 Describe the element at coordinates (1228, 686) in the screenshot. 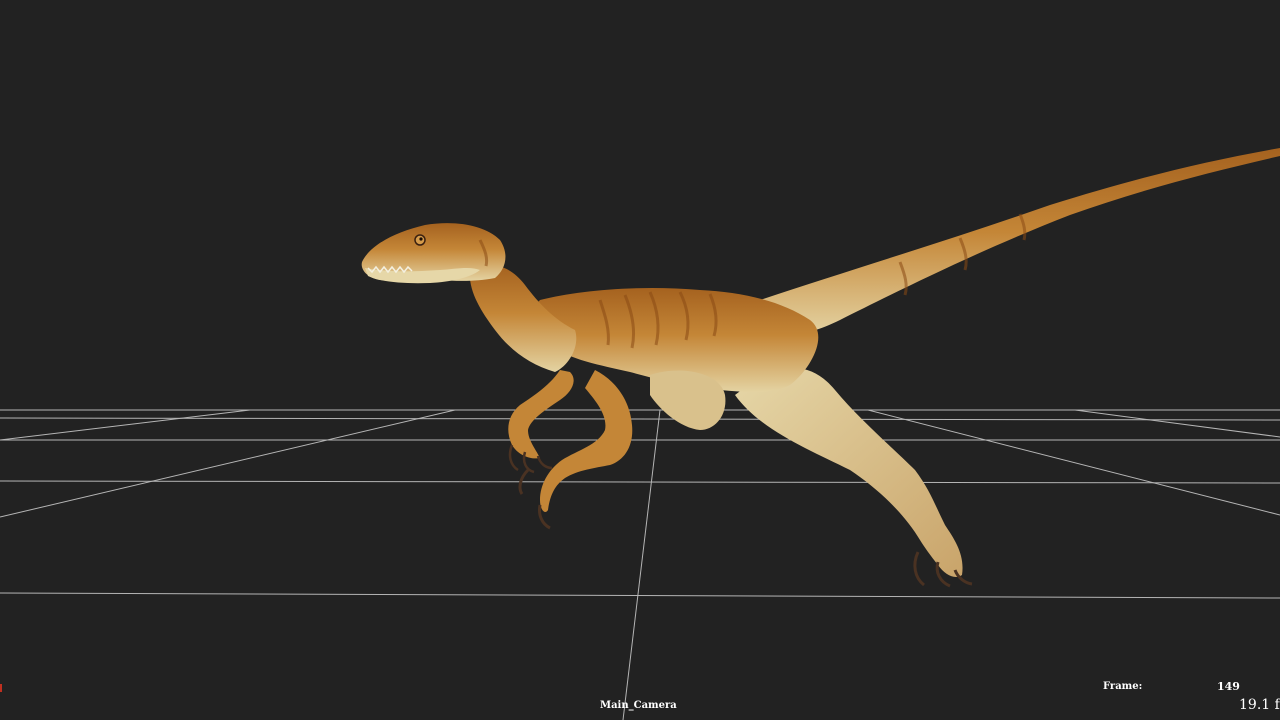

I see `frame-number: 149` at that location.